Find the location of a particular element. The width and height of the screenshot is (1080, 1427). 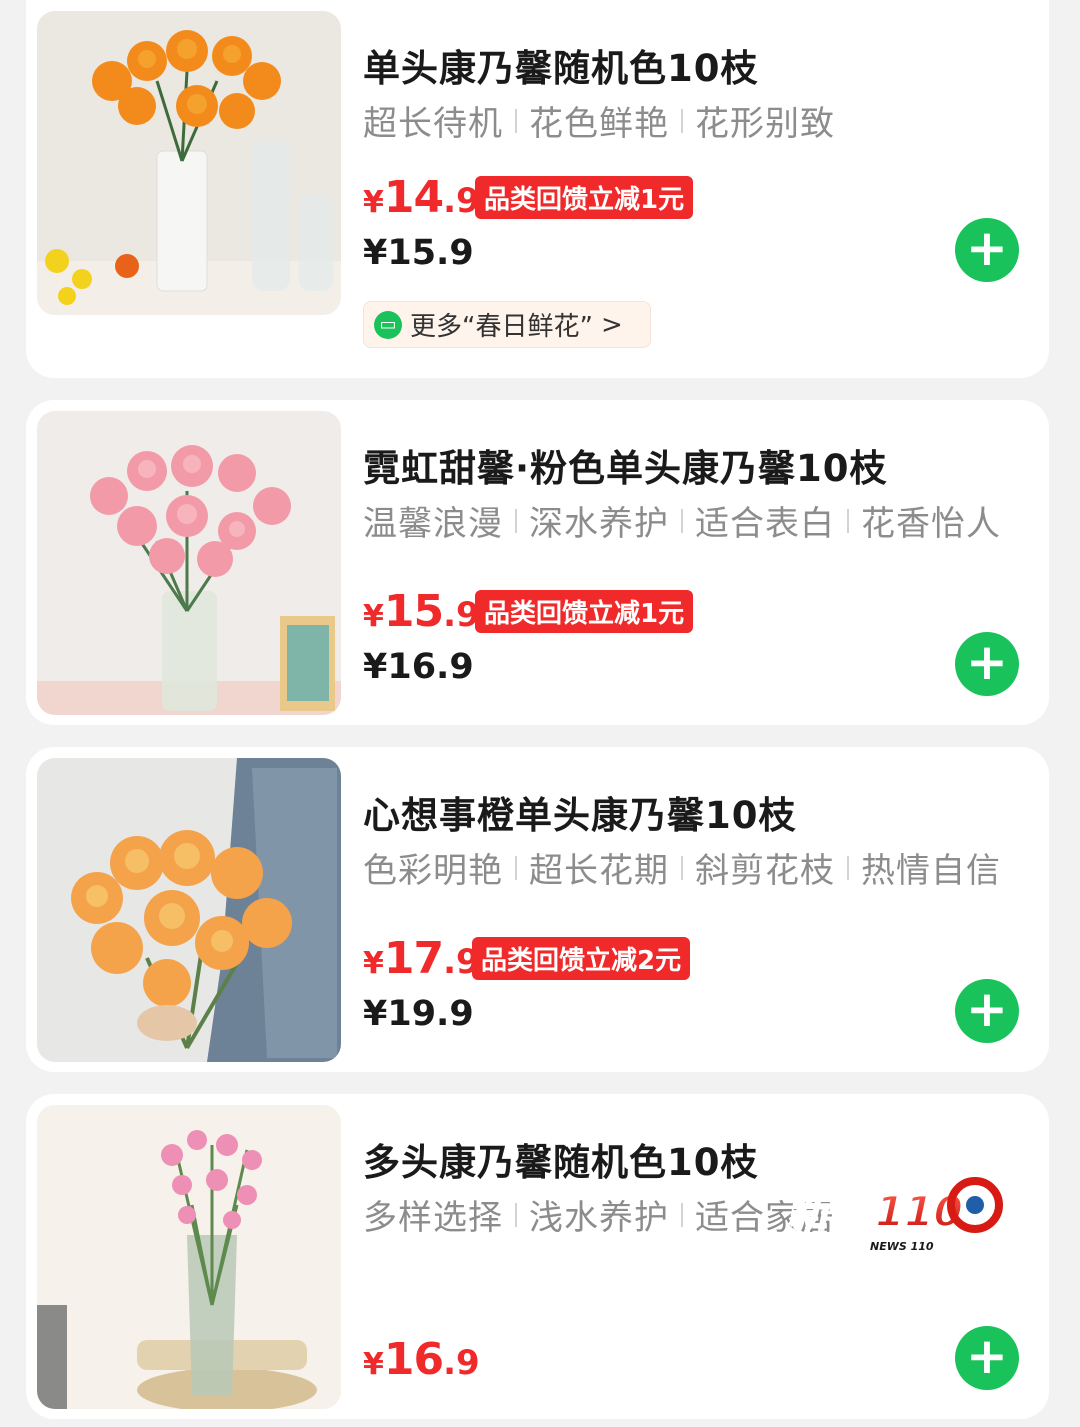

product-tag: 超长花期 is located at coordinates (599, 871).